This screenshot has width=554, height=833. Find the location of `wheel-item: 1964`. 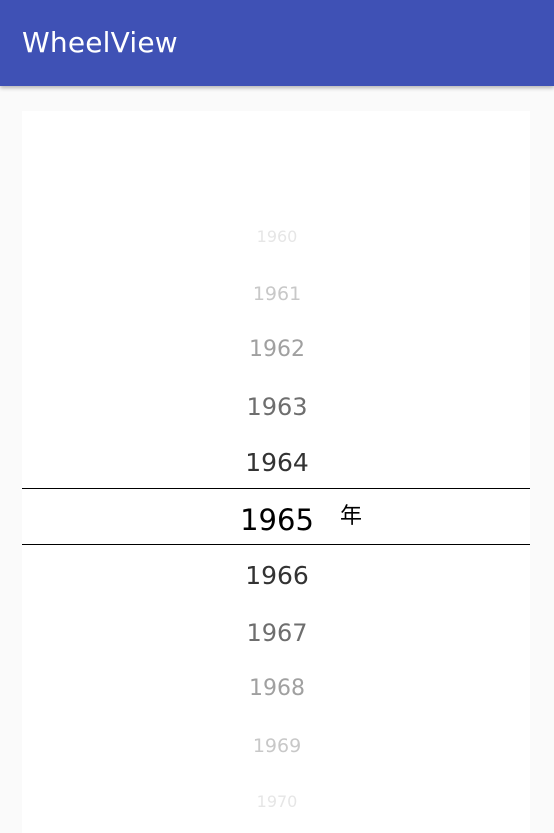

wheel-item: 1964 is located at coordinates (276, 463).